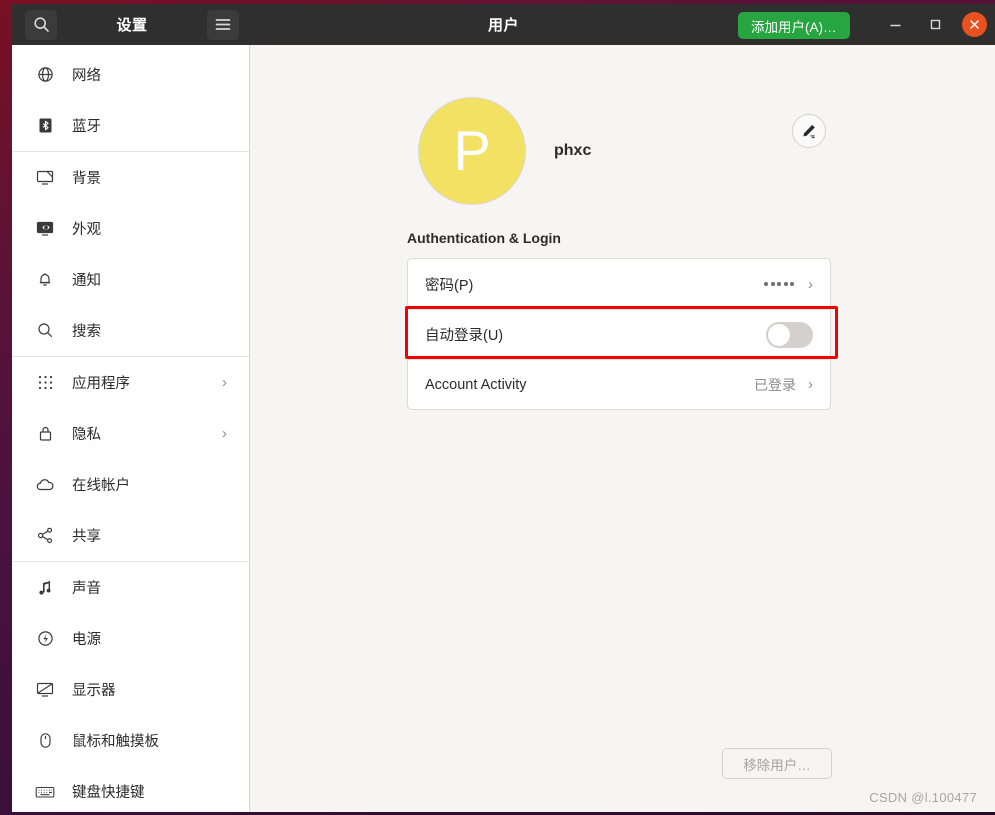  I want to click on section-heading: Authentication & Login, so click(484, 238).